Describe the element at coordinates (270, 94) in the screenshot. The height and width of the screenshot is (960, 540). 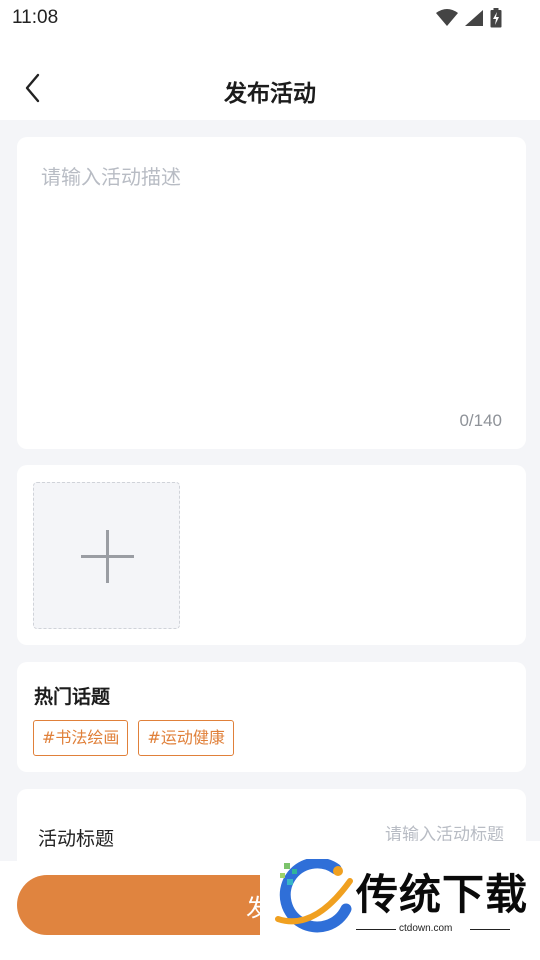
I see `page-title: 发布活动` at that location.